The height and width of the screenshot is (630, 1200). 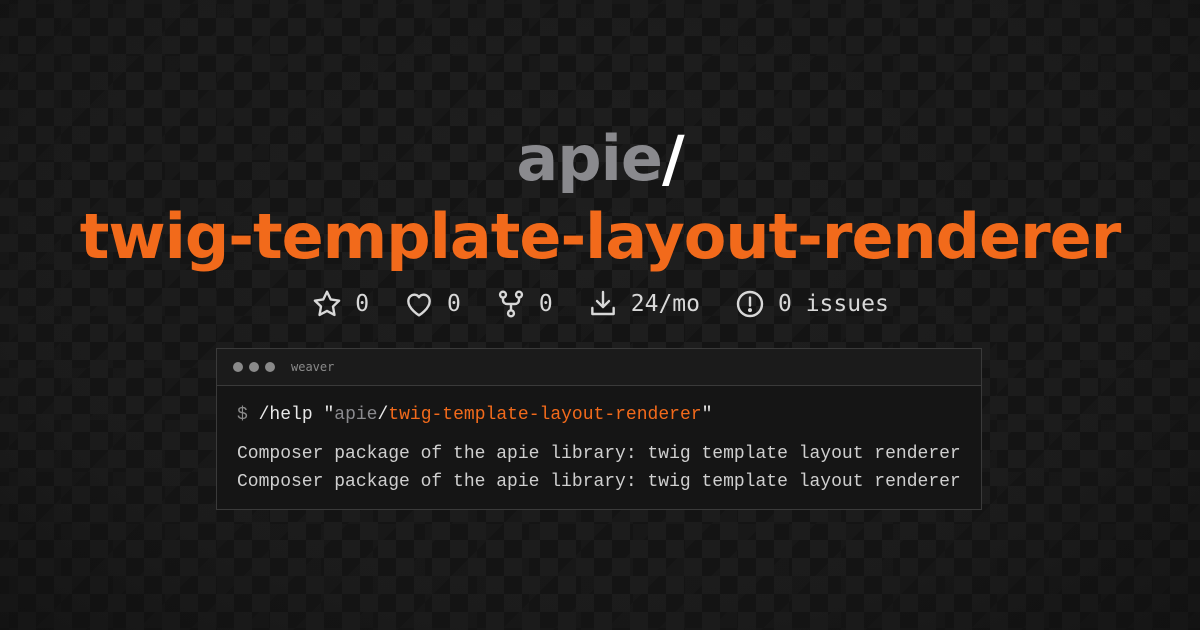 I want to click on stars-count: 0, so click(x=362, y=304).